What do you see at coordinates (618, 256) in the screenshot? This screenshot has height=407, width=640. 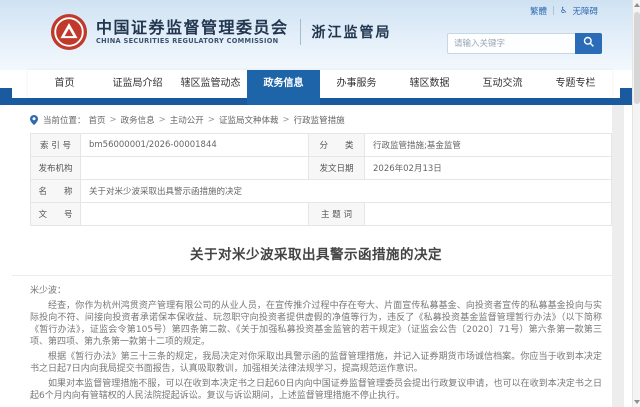 I see `right-gutter` at bounding box center [618, 256].